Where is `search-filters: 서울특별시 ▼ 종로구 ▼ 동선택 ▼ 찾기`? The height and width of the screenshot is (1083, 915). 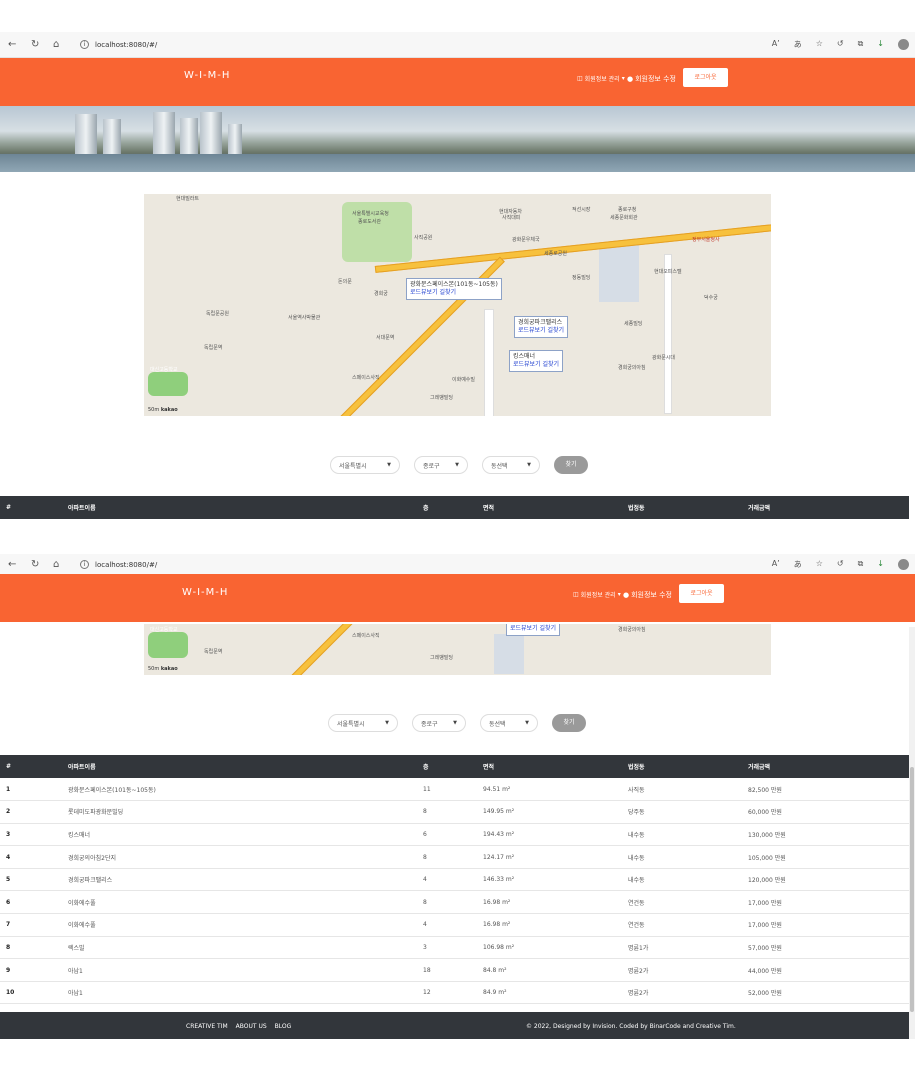 search-filters: 서울특별시 ▼ 종로구 ▼ 동선택 ▼ 찾기 is located at coordinates (459, 465).